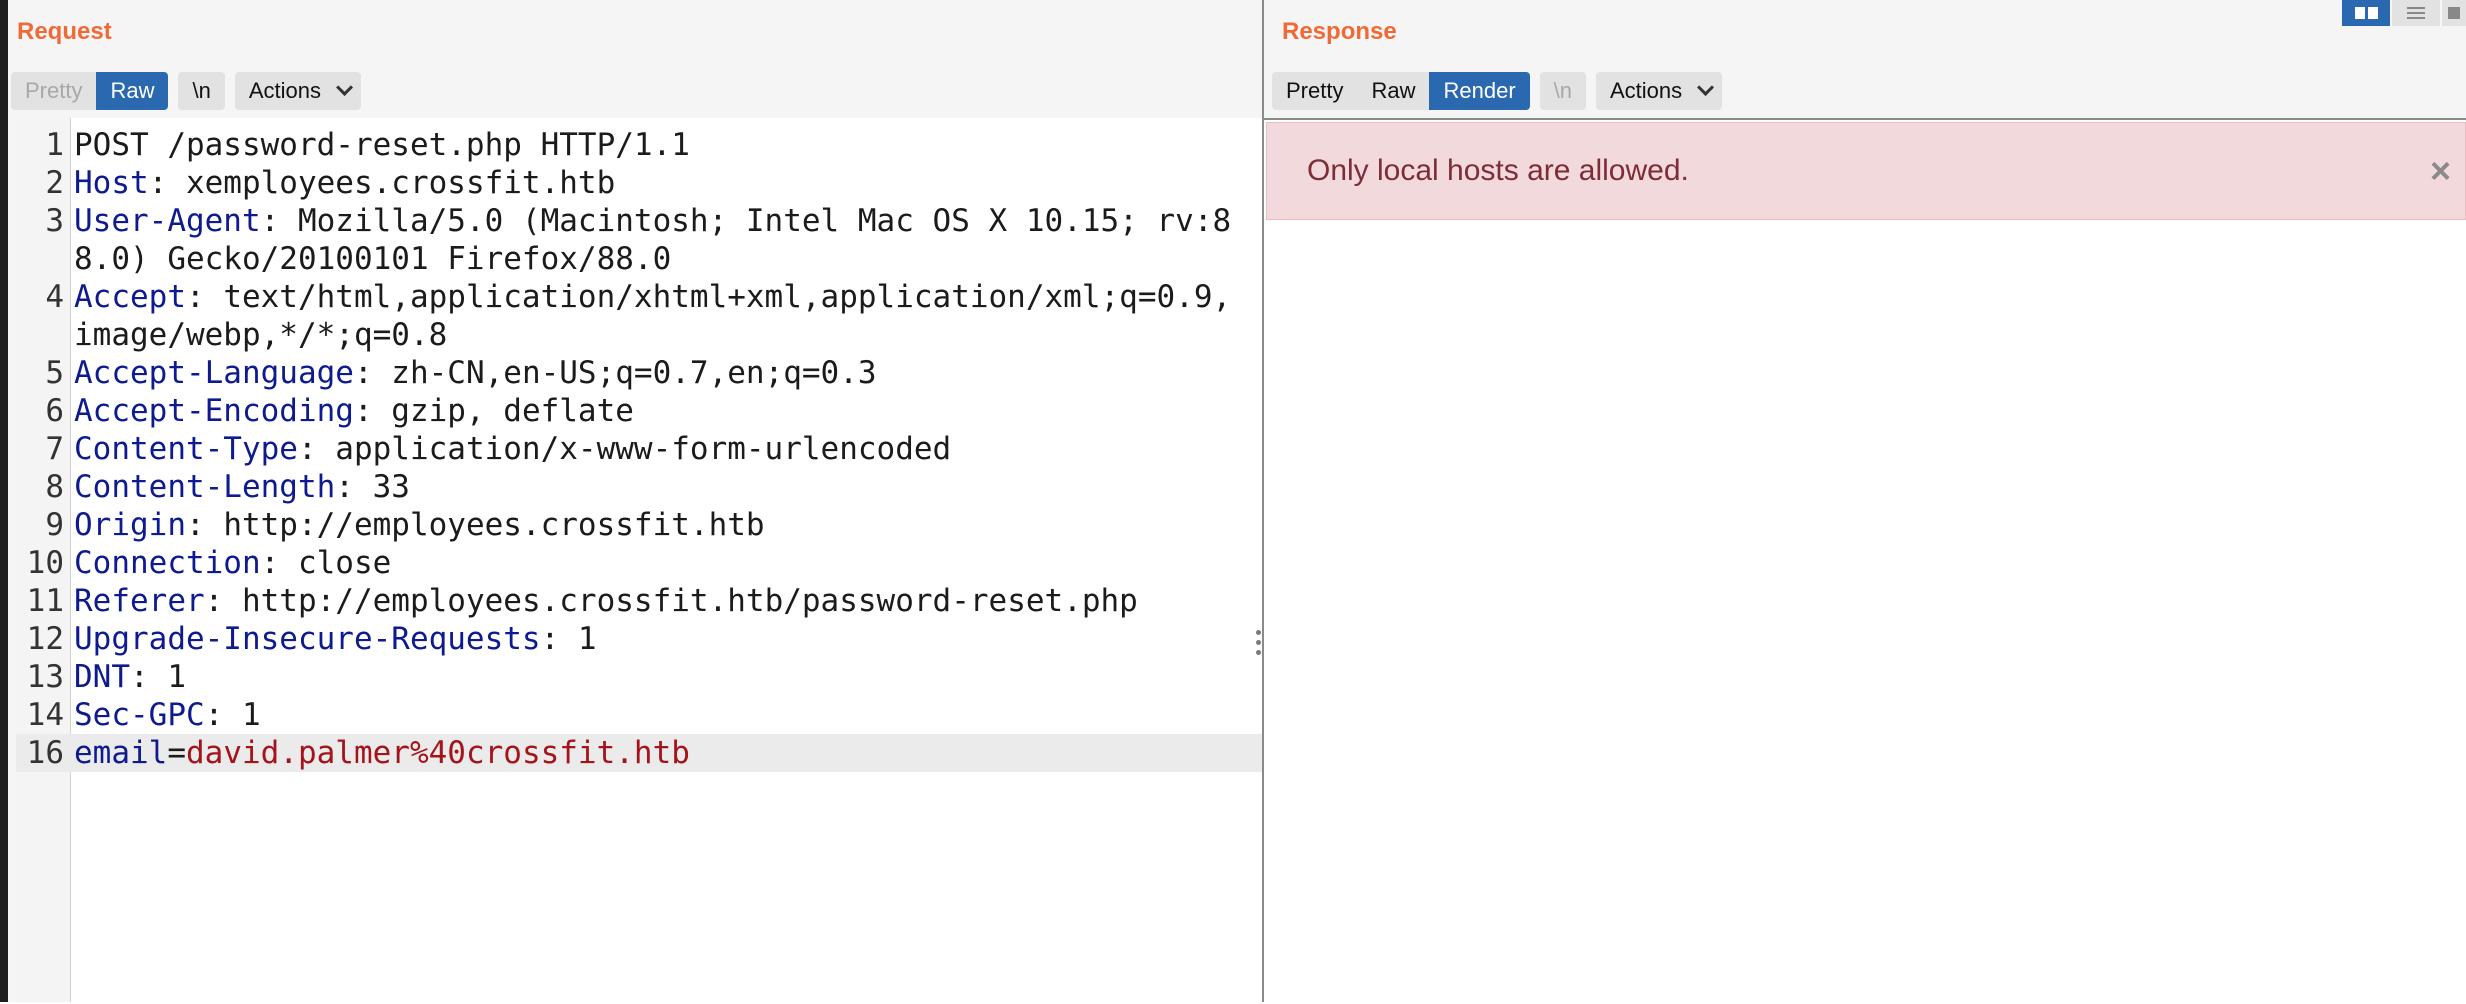  Describe the element at coordinates (214, 411) in the screenshot. I see `header-name: Accept-Encoding` at that location.